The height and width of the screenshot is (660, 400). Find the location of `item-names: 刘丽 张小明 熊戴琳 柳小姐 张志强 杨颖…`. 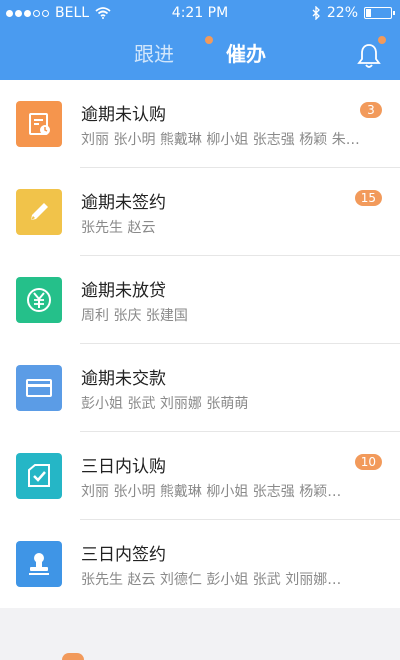

item-names: 刘丽 张小明 熊戴琳 柳小姐 张志强 杨颖… is located at coordinates (211, 492).